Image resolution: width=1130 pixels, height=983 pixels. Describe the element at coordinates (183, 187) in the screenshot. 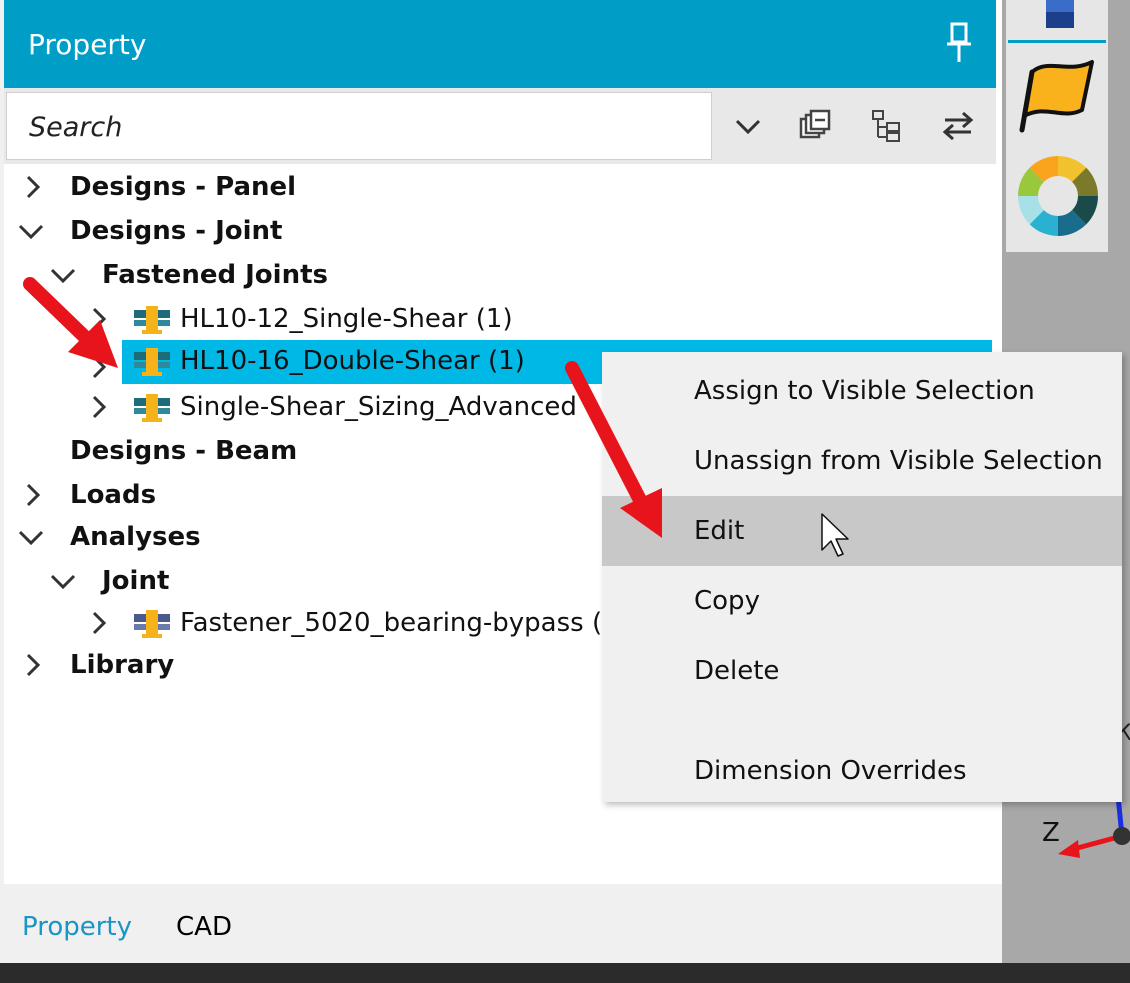

I see `tree-node-label: Designs - Panel` at that location.